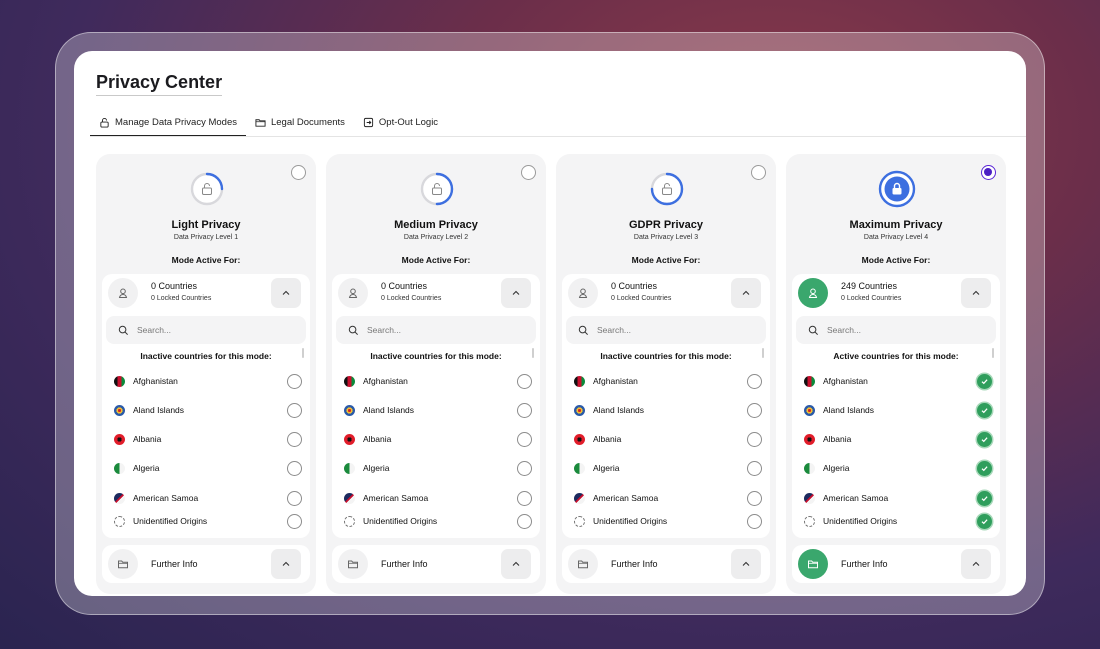 This screenshot has height=649, width=1100. I want to click on check-icon, so click(984, 410).